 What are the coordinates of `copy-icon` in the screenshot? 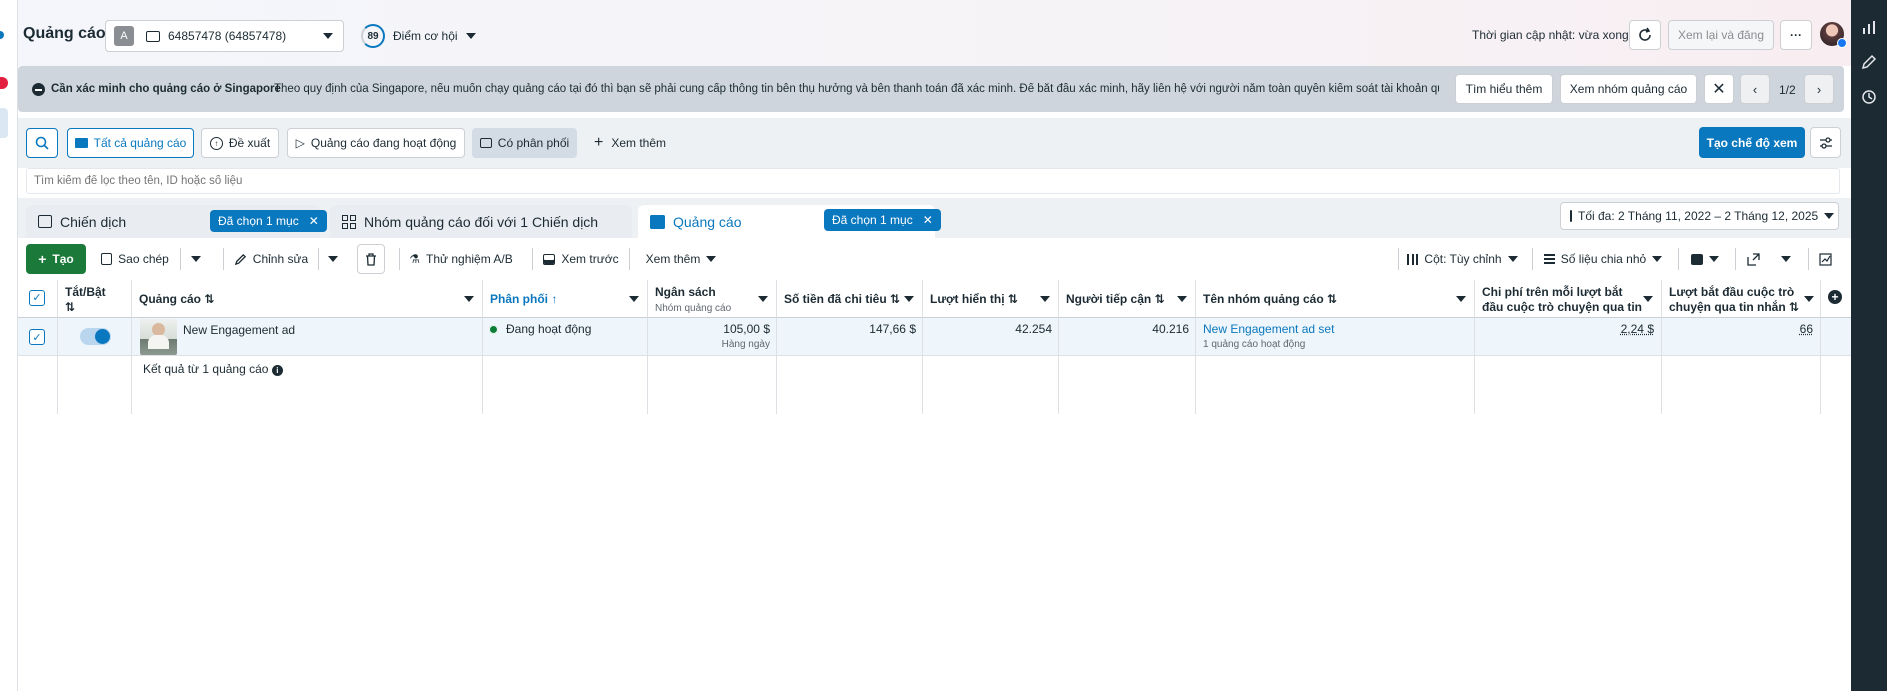 It's located at (107, 259).